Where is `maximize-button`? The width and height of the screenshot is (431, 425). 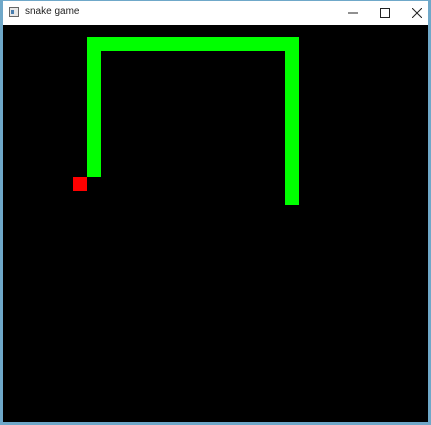
maximize-button is located at coordinates (385, 13).